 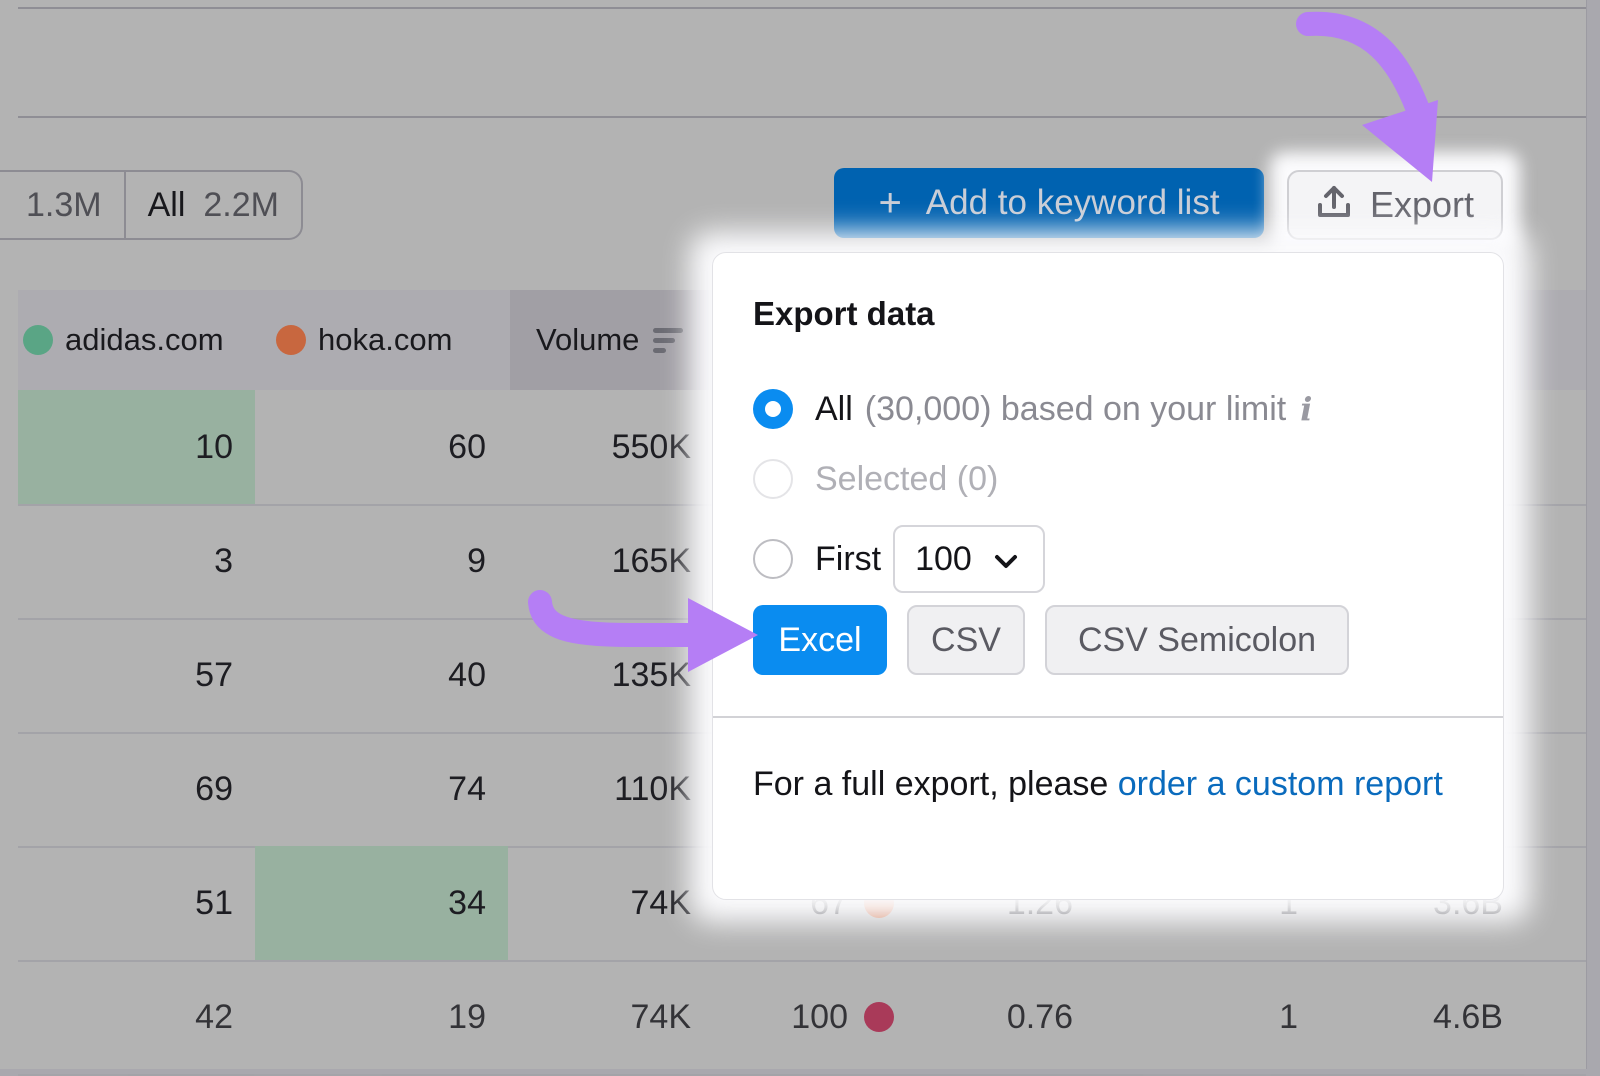 I want to click on column-header-adidas: adidas.com, so click(x=123, y=340).